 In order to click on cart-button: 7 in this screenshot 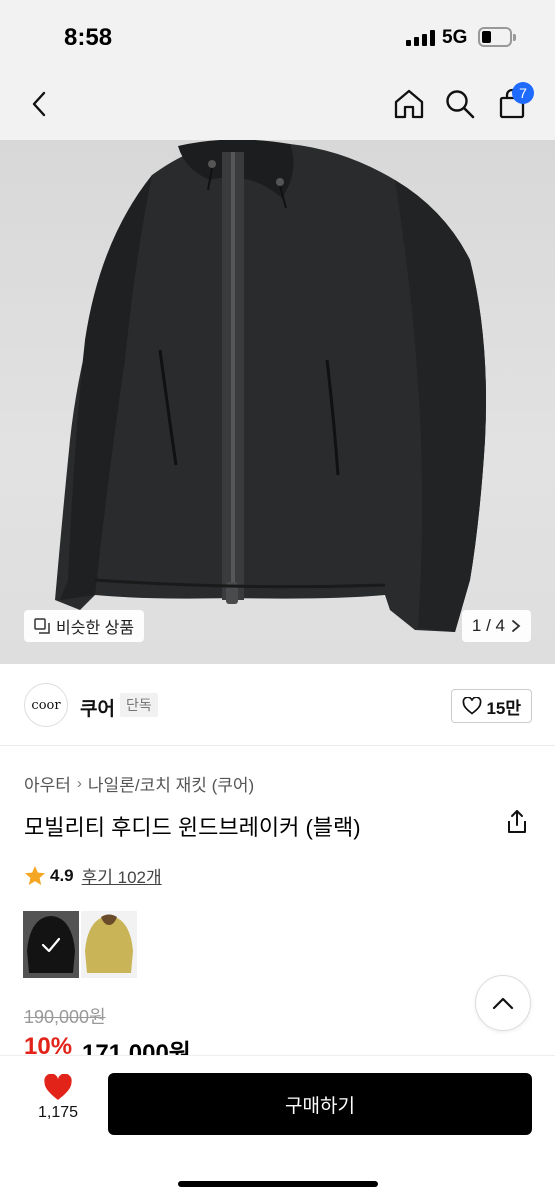, I will do `click(513, 103)`.